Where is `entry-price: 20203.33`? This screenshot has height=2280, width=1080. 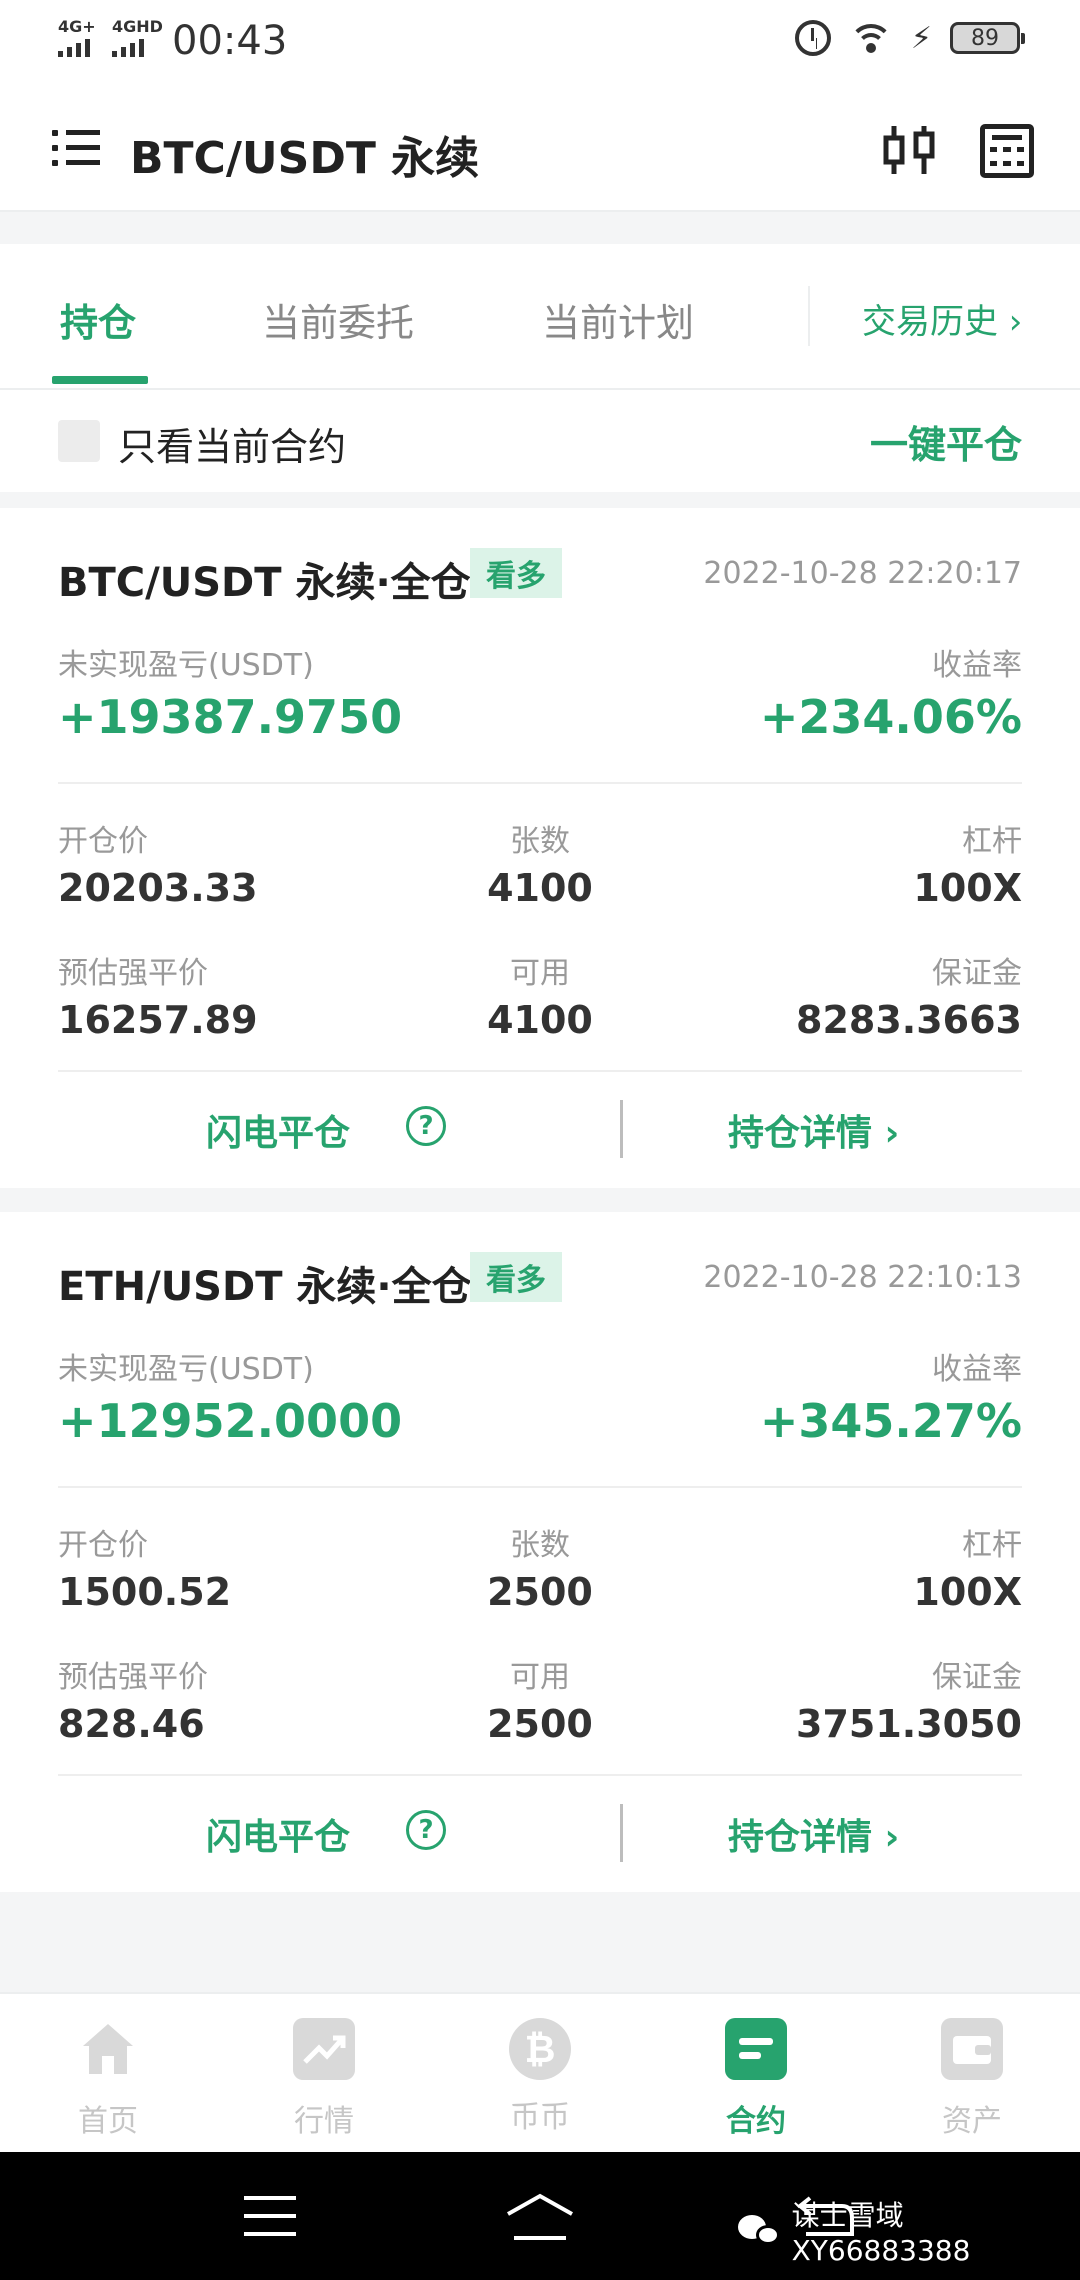
entry-price: 20203.33 is located at coordinates (158, 888).